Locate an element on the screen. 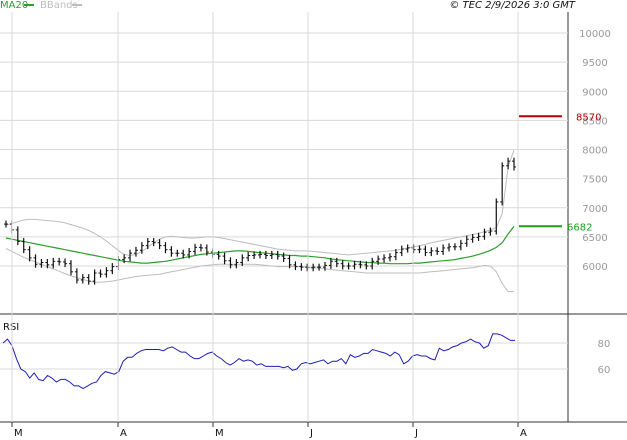 The width and height of the screenshot is (627, 440). price-y-tick-label: 8000 is located at coordinates (594, 151).